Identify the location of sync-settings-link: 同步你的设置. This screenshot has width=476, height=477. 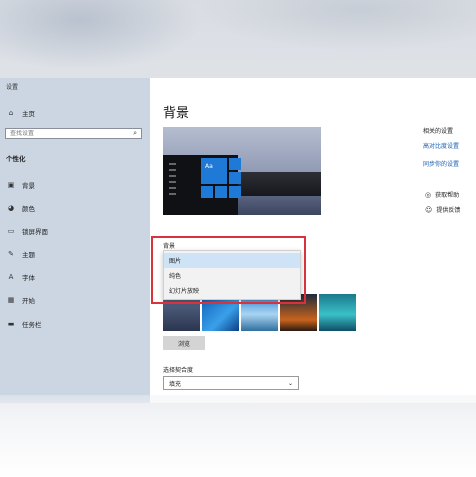
(441, 163).